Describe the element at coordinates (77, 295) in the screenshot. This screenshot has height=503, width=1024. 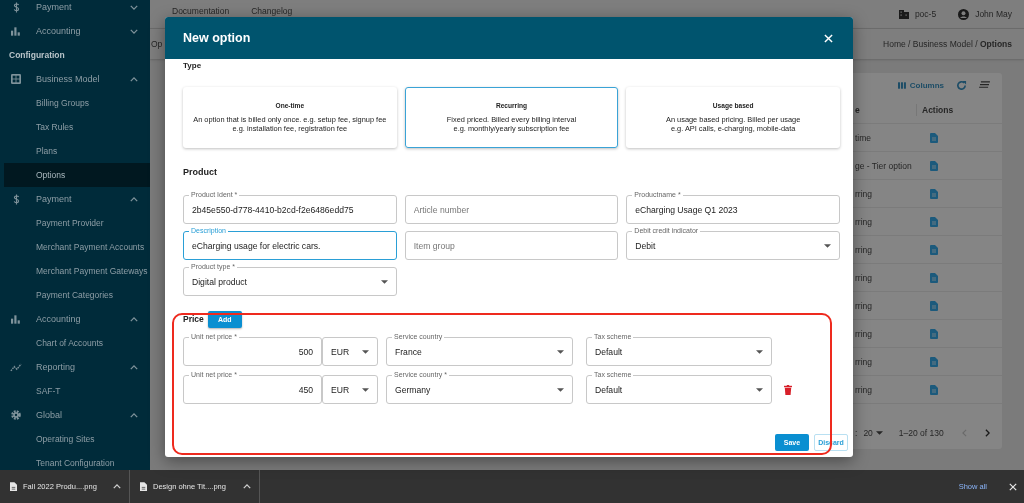
I see `sidebar-item: Payment Categories` at that location.